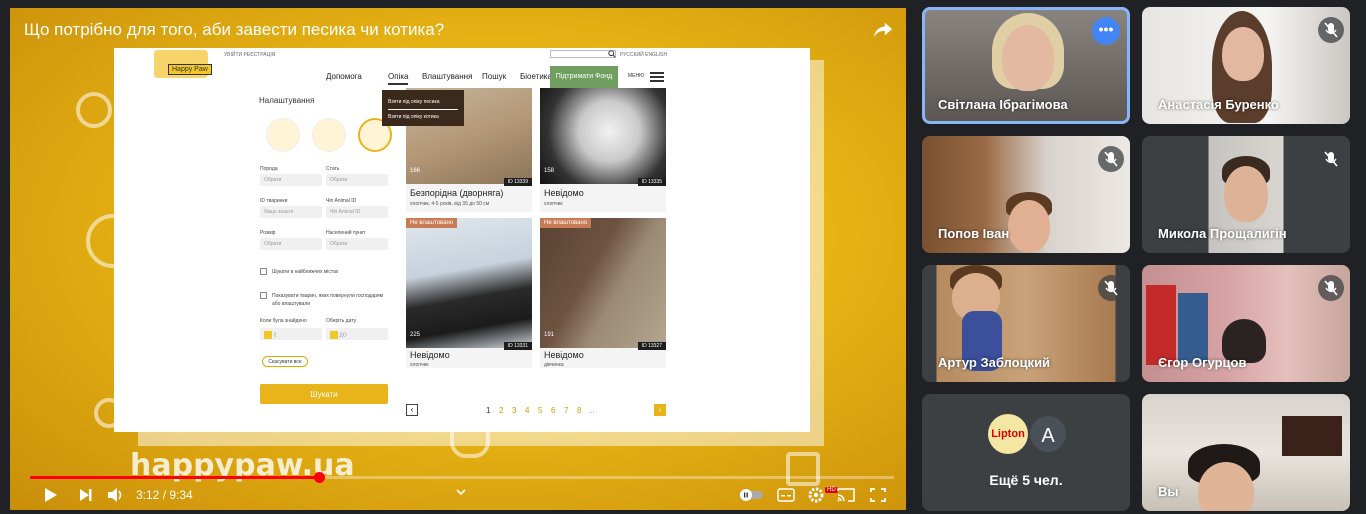  Describe the element at coordinates (94, 110) in the screenshot. I see `doodle-at` at that location.